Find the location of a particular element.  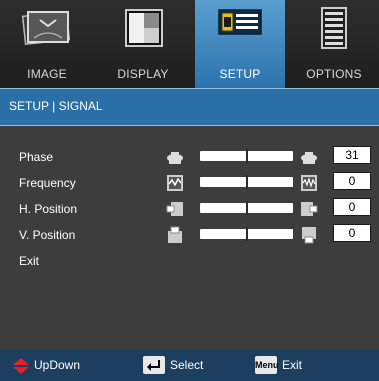

row-frequency: Frequency 0 is located at coordinates (189, 184).